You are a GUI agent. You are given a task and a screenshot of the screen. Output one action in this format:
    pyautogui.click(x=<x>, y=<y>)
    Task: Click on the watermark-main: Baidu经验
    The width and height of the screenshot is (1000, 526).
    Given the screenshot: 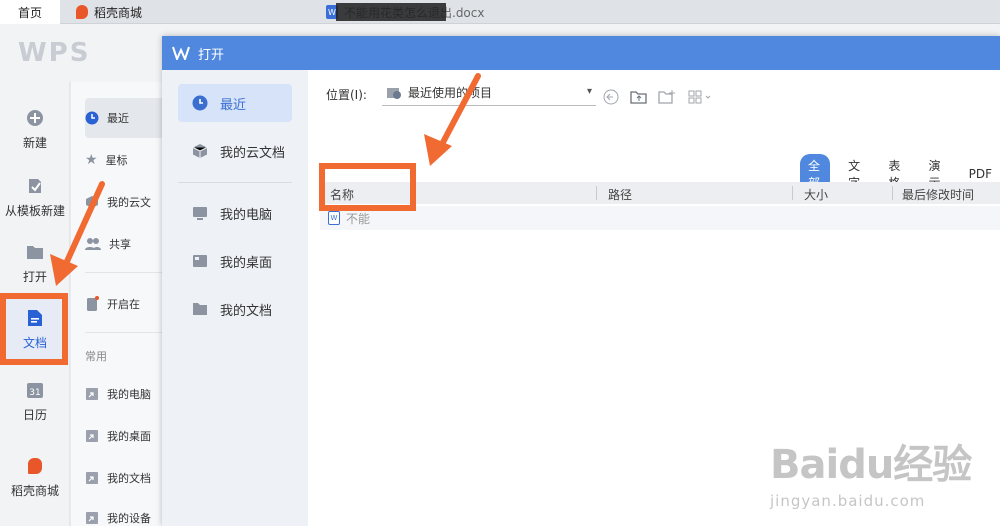 What is the action you would take?
    pyautogui.click(x=871, y=465)
    